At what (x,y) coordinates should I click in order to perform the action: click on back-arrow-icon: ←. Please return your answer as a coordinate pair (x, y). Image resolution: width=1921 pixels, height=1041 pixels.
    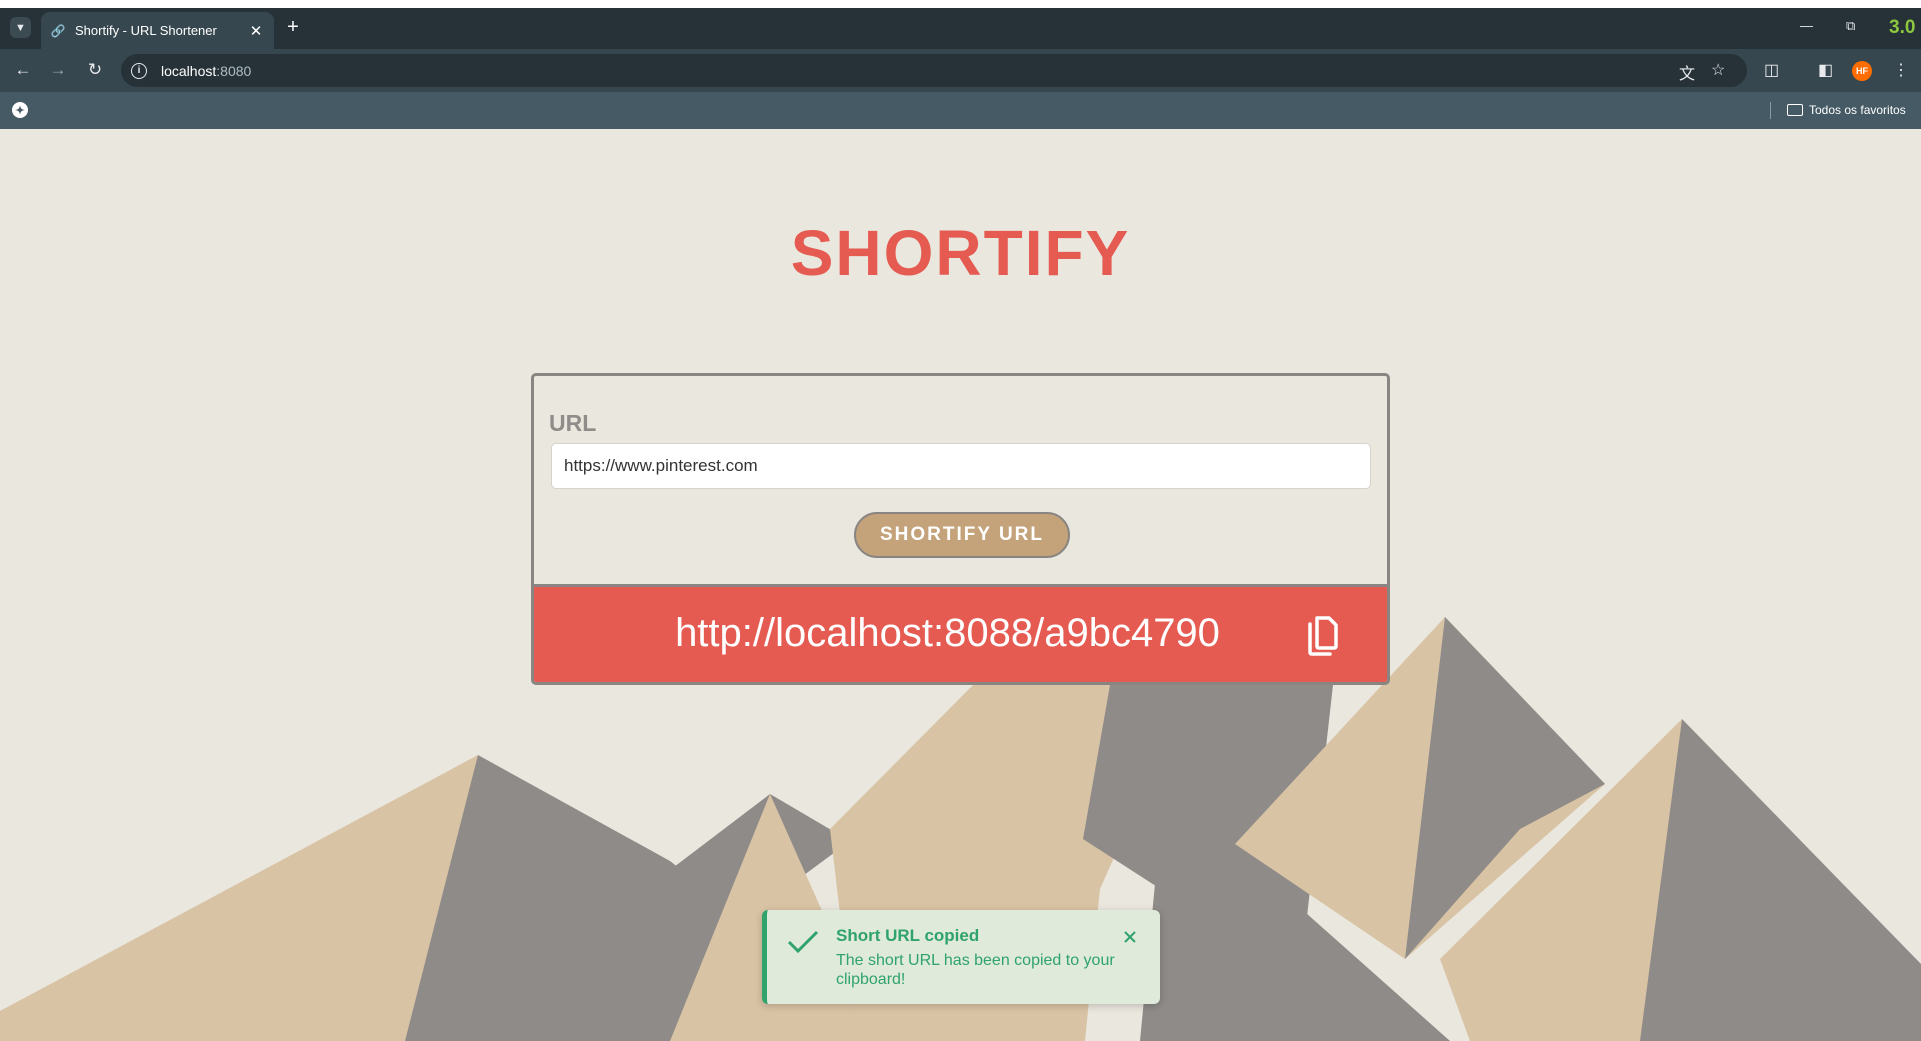
    Looking at the image, I should click on (23, 70).